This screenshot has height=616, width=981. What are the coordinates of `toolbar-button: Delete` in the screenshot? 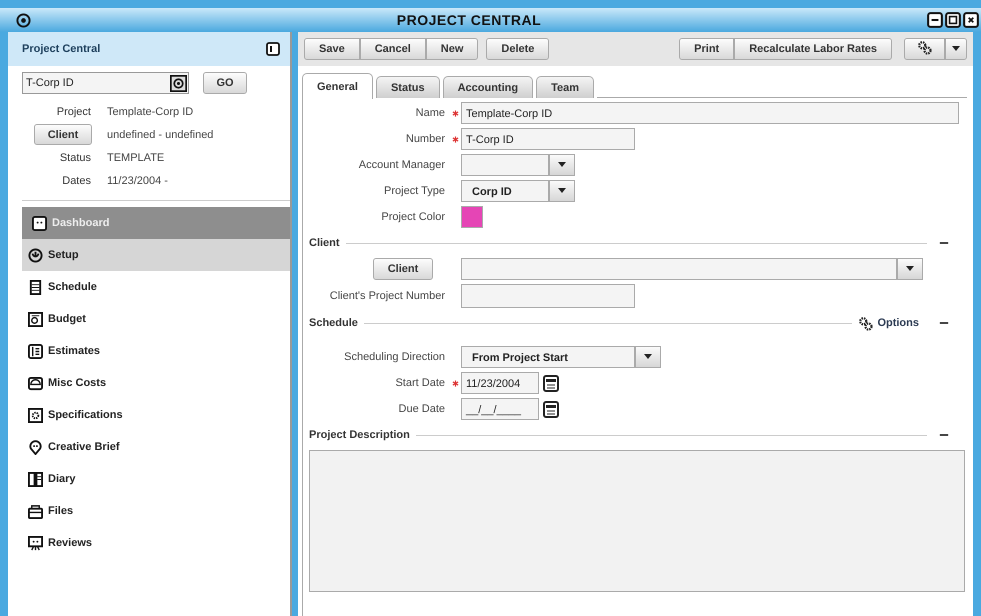 It's located at (518, 49).